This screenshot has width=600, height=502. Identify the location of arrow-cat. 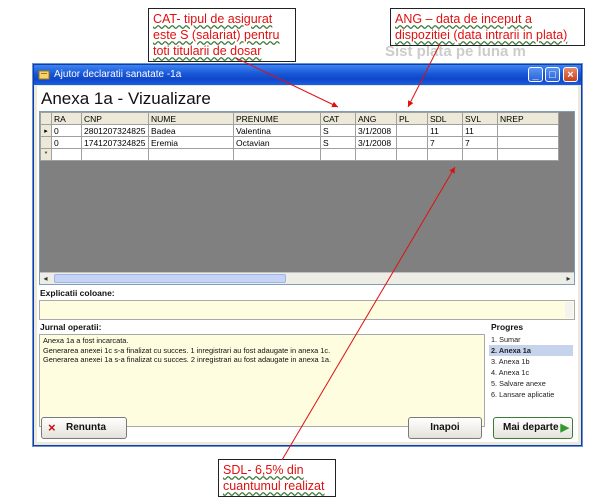
(287, 82).